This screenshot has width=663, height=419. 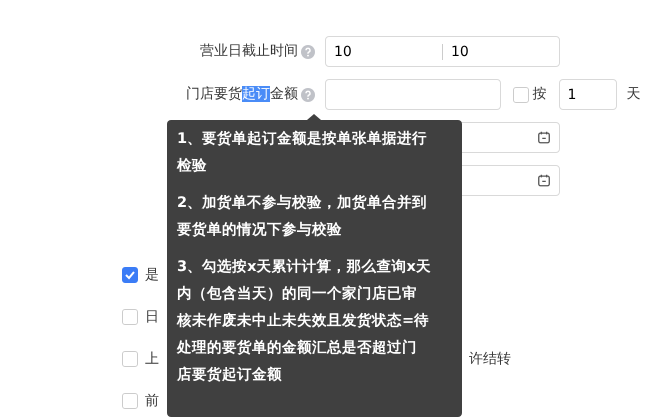 What do you see at coordinates (302, 153) in the screenshot?
I see `tooltip-text: 1、要货单起订金额是按单张单据进行 检验` at bounding box center [302, 153].